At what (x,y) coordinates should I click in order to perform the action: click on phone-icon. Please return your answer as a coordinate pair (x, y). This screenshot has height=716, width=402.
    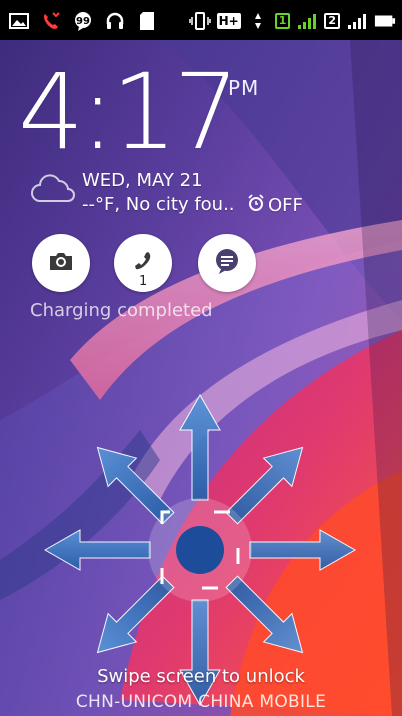
    Looking at the image, I should click on (143, 263).